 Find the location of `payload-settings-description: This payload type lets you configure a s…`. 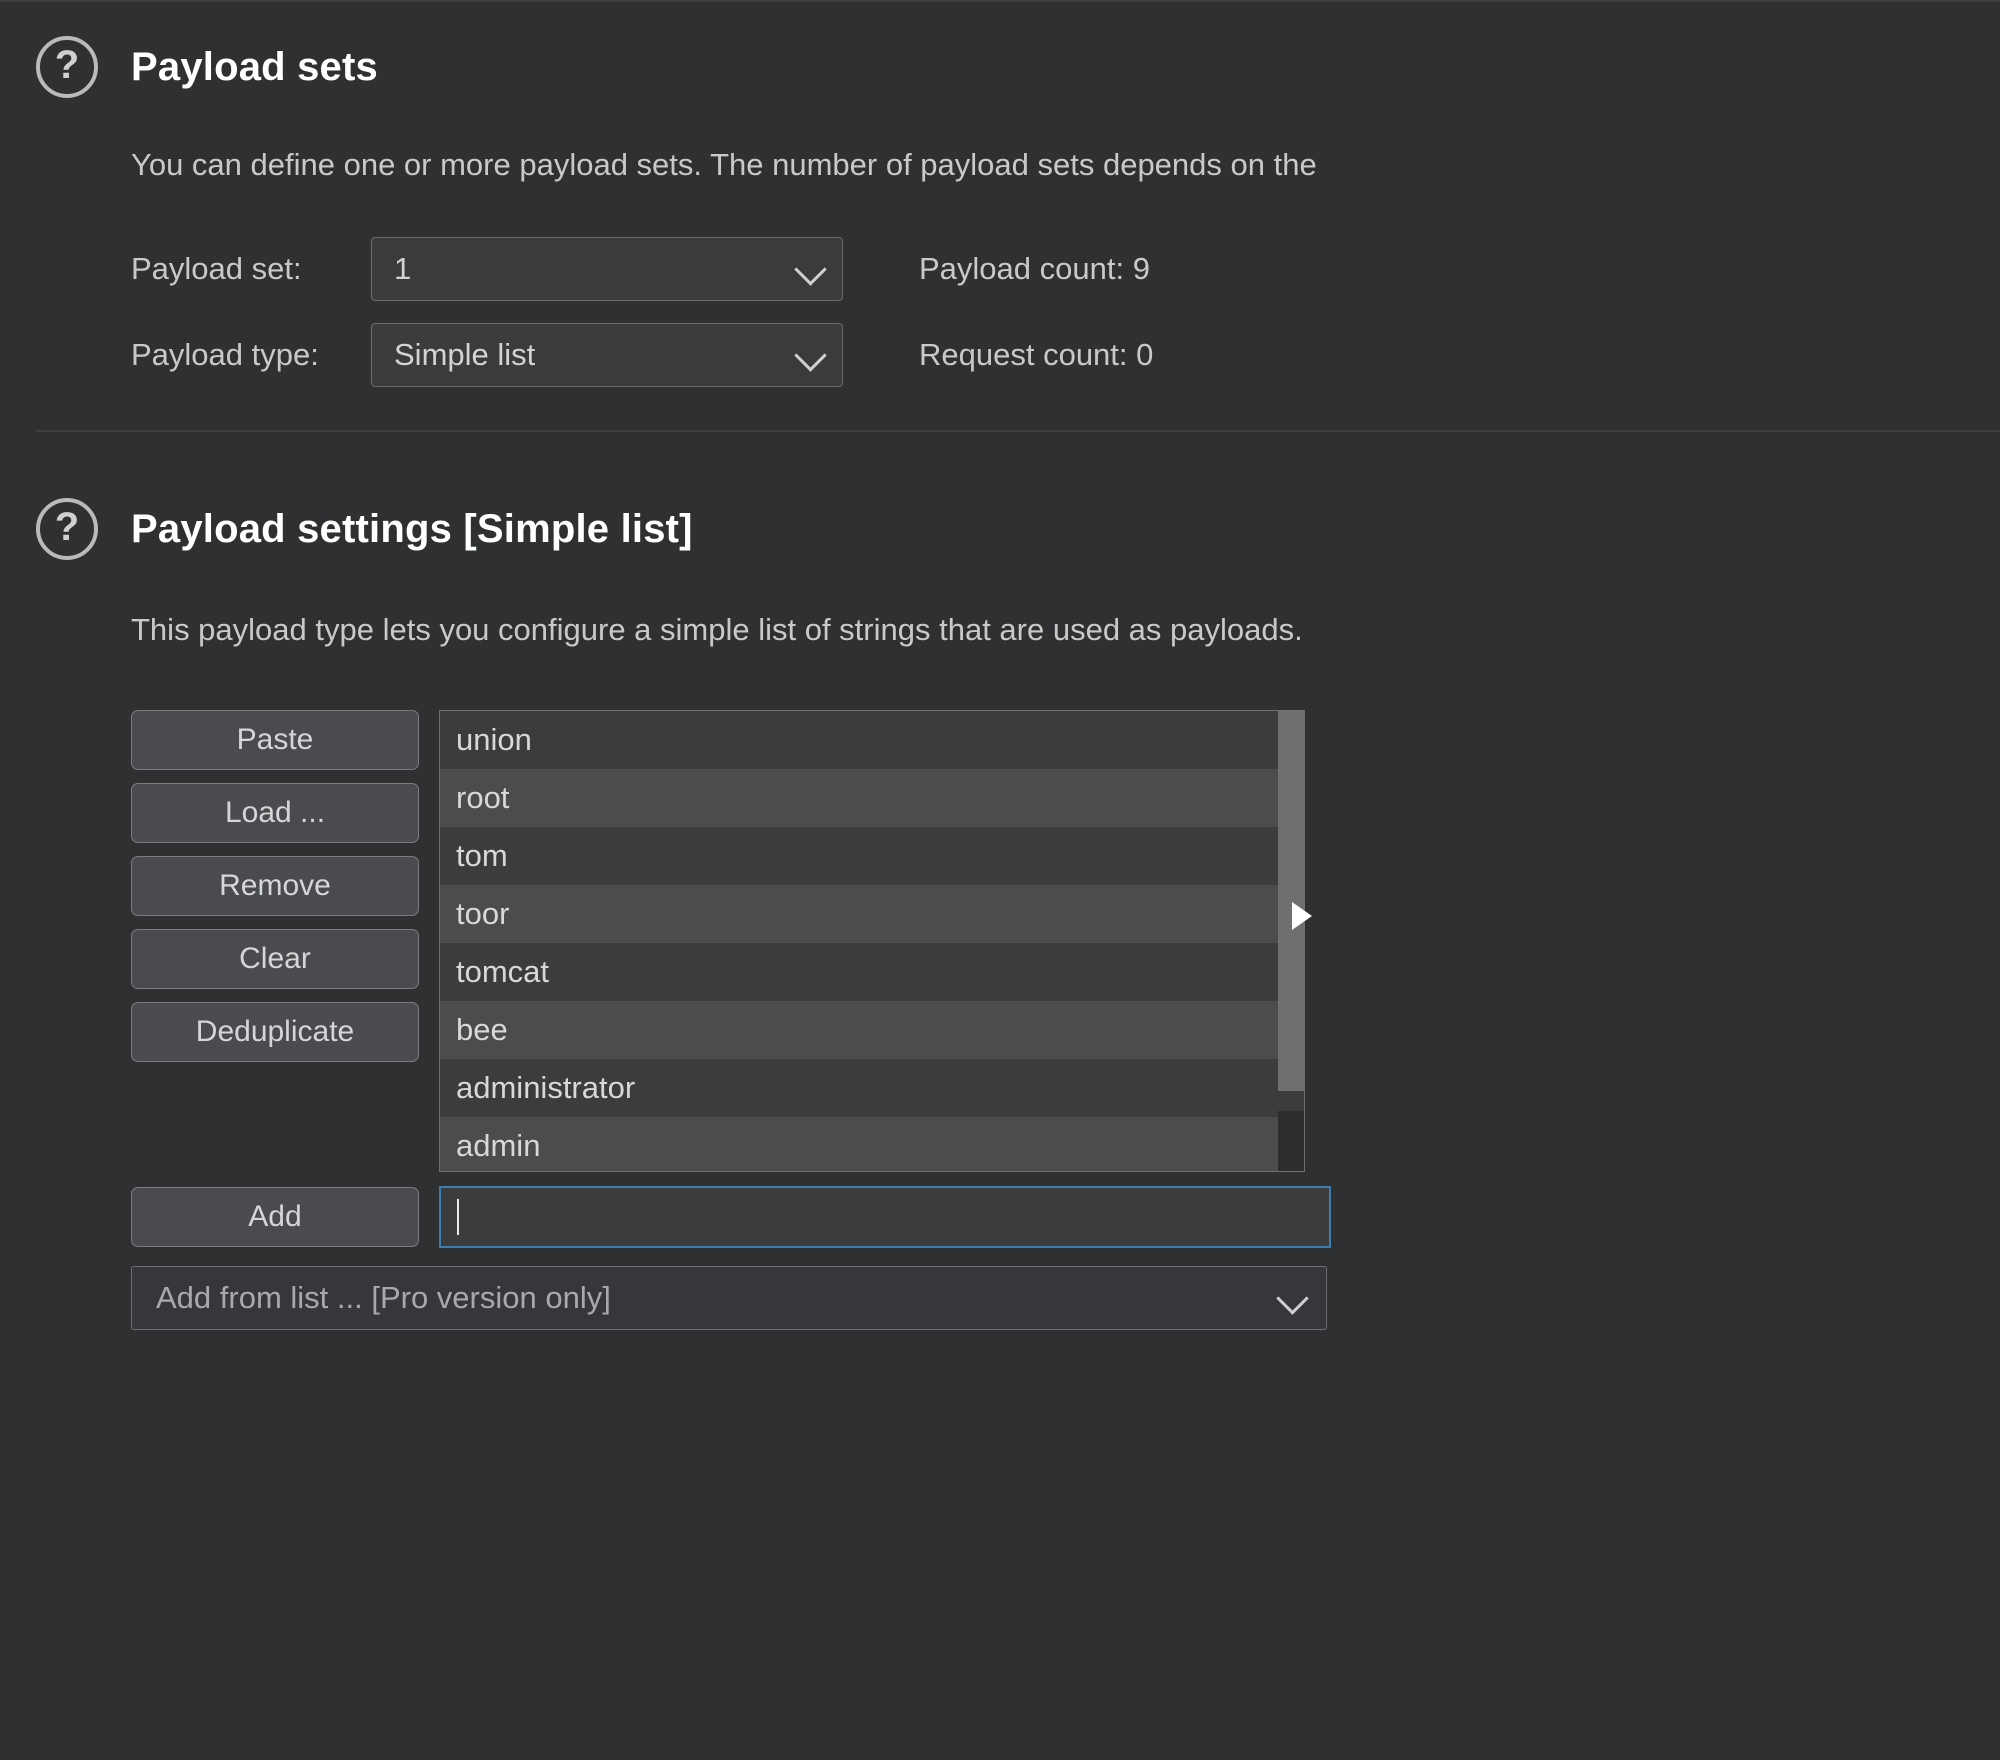

payload-settings-description: This payload type lets you configure a s… is located at coordinates (717, 629).